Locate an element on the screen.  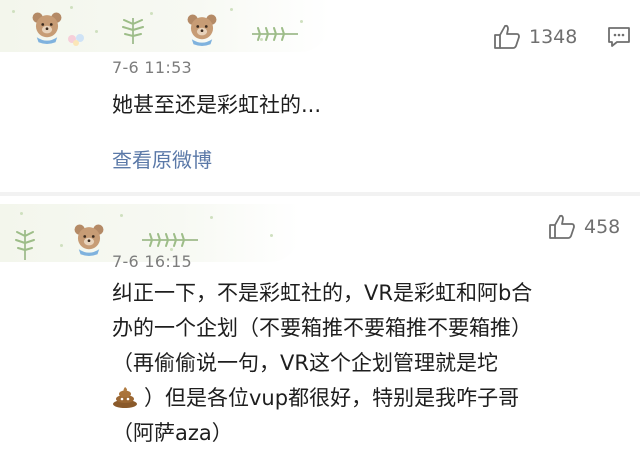
like-count: 1348 is located at coordinates (553, 37).